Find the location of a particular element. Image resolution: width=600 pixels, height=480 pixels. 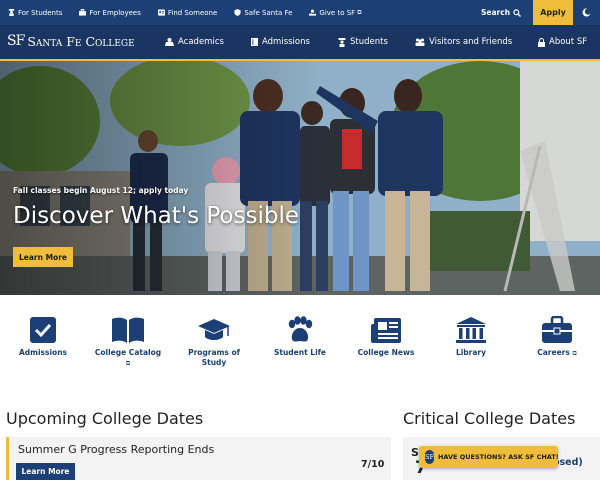

shield-icon is located at coordinates (237, 12).